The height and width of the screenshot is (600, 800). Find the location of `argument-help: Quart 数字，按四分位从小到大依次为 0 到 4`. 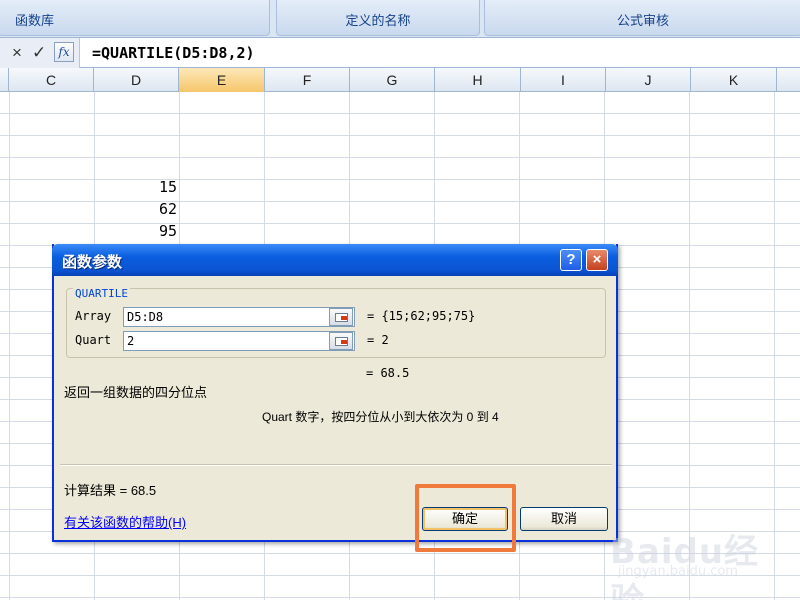

argument-help: Quart 数字，按四分位从小到大依次为 0 到 4 is located at coordinates (380, 417).